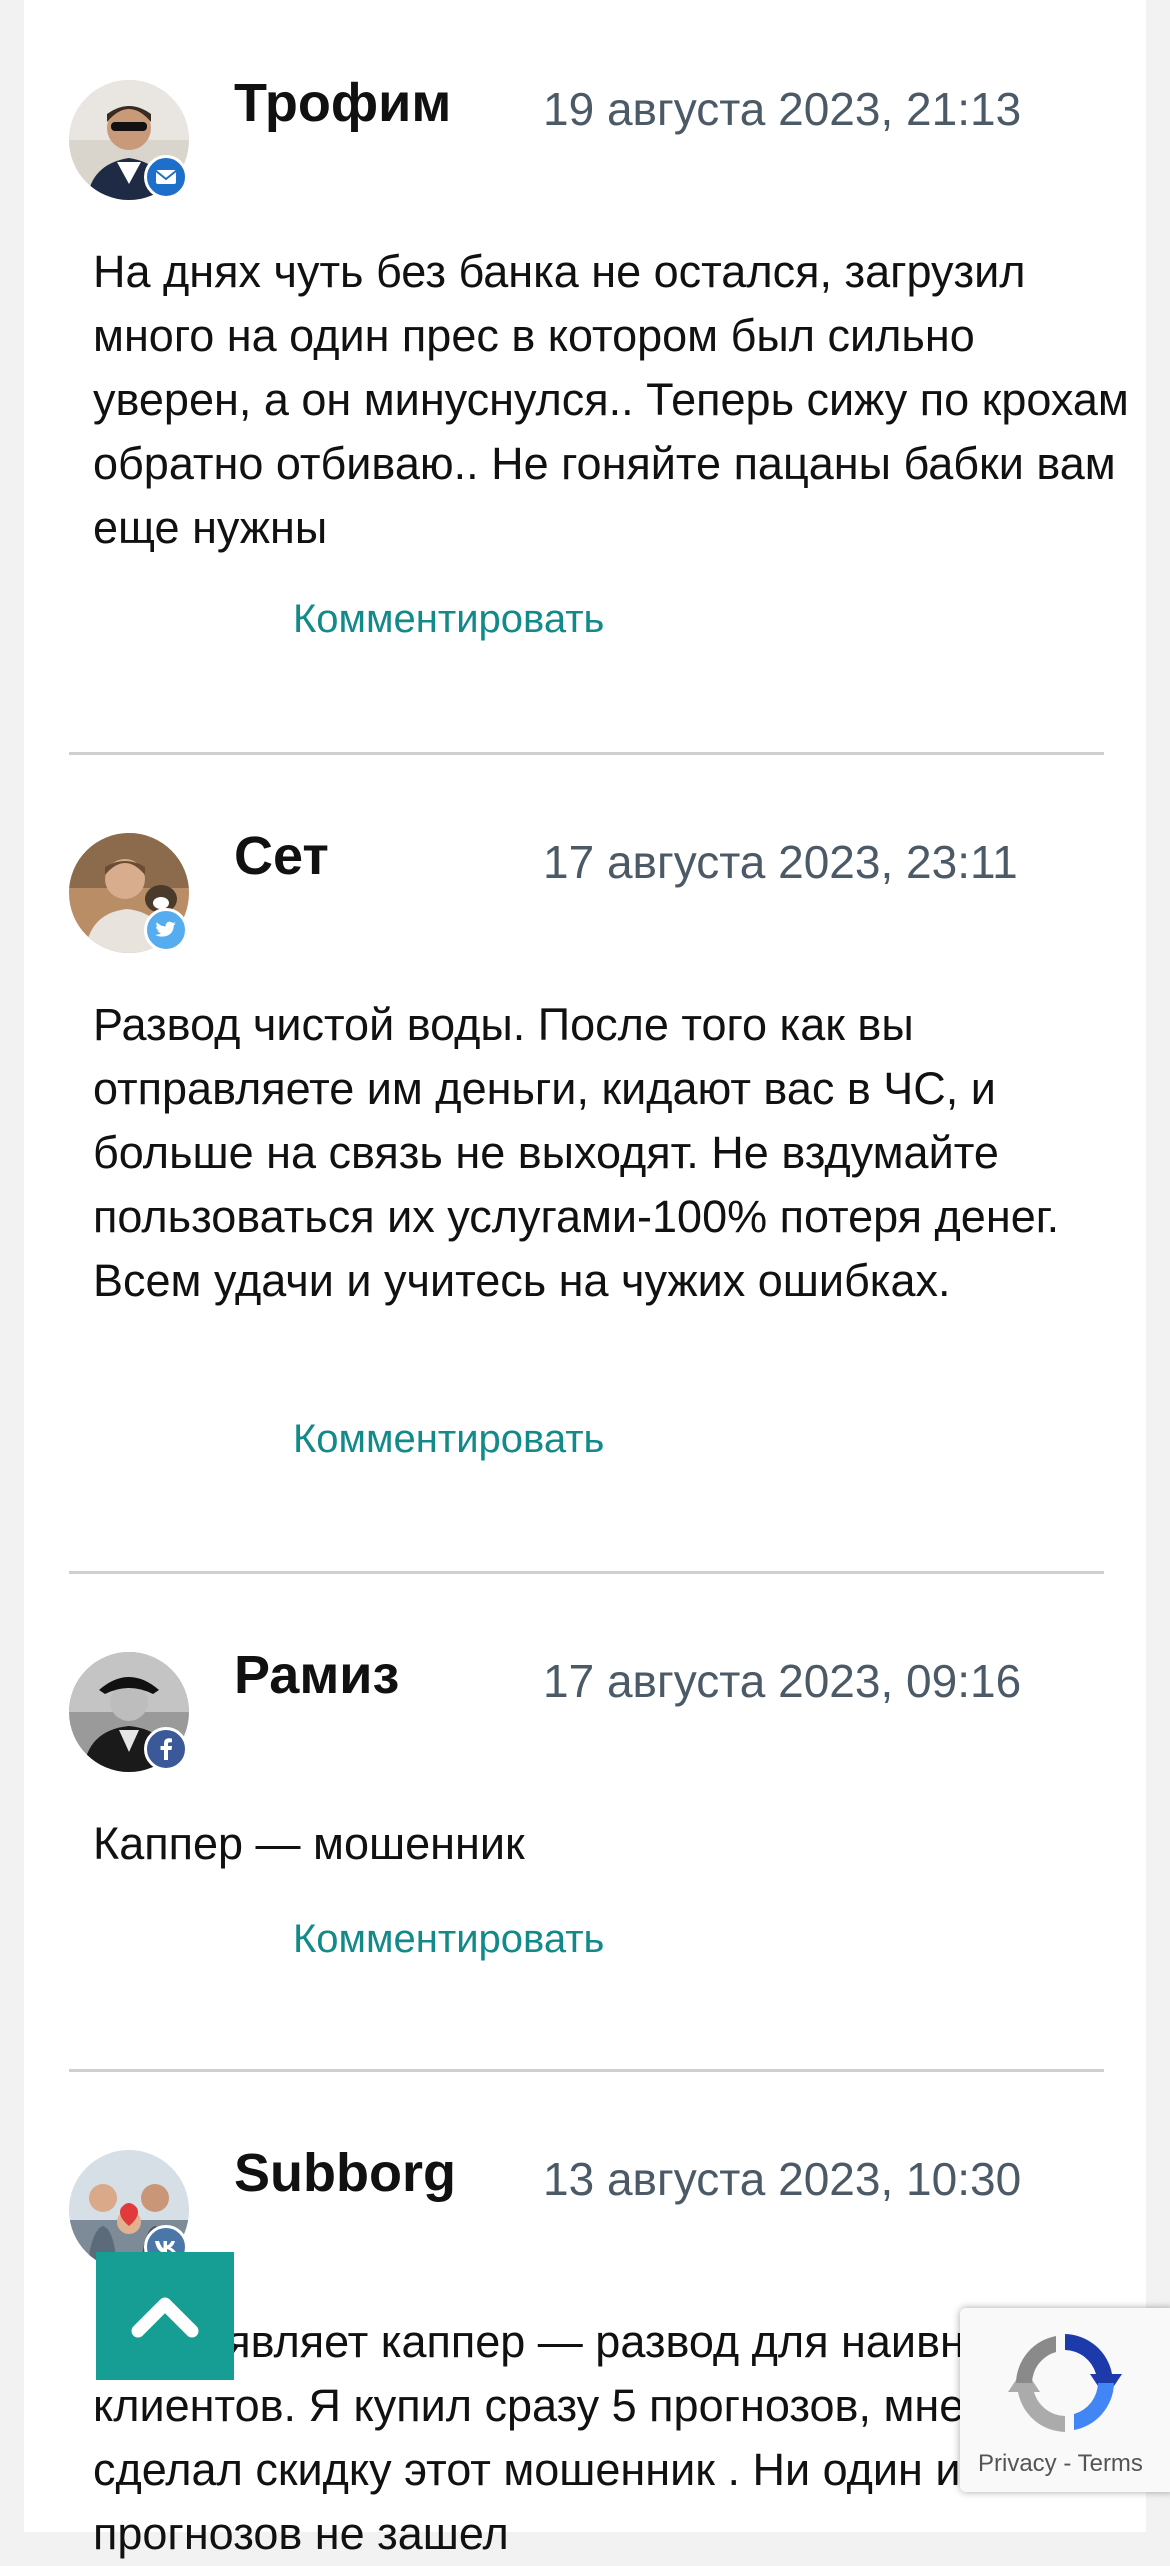 This screenshot has height=2566, width=1170. Describe the element at coordinates (309, 1843) in the screenshot. I see `comment-text: Каппер — мошенник` at that location.